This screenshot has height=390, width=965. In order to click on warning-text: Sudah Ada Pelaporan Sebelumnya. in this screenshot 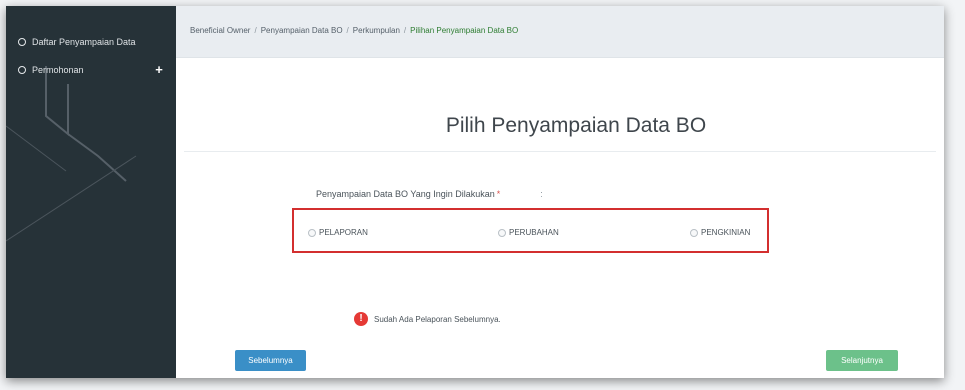, I will do `click(437, 319)`.